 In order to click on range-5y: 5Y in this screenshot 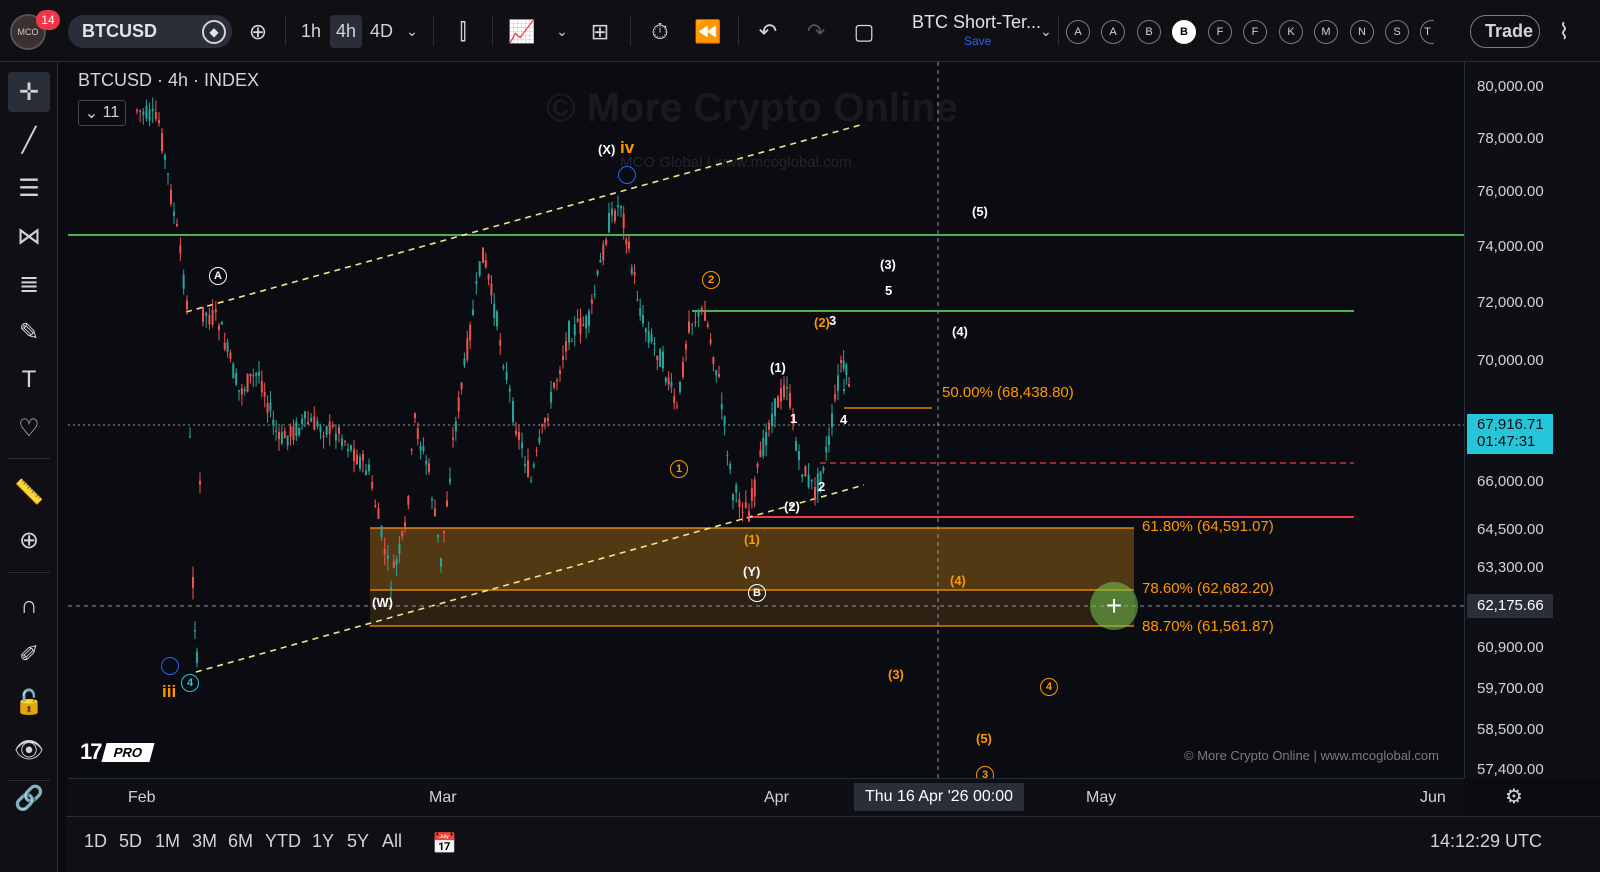, I will do `click(358, 841)`.